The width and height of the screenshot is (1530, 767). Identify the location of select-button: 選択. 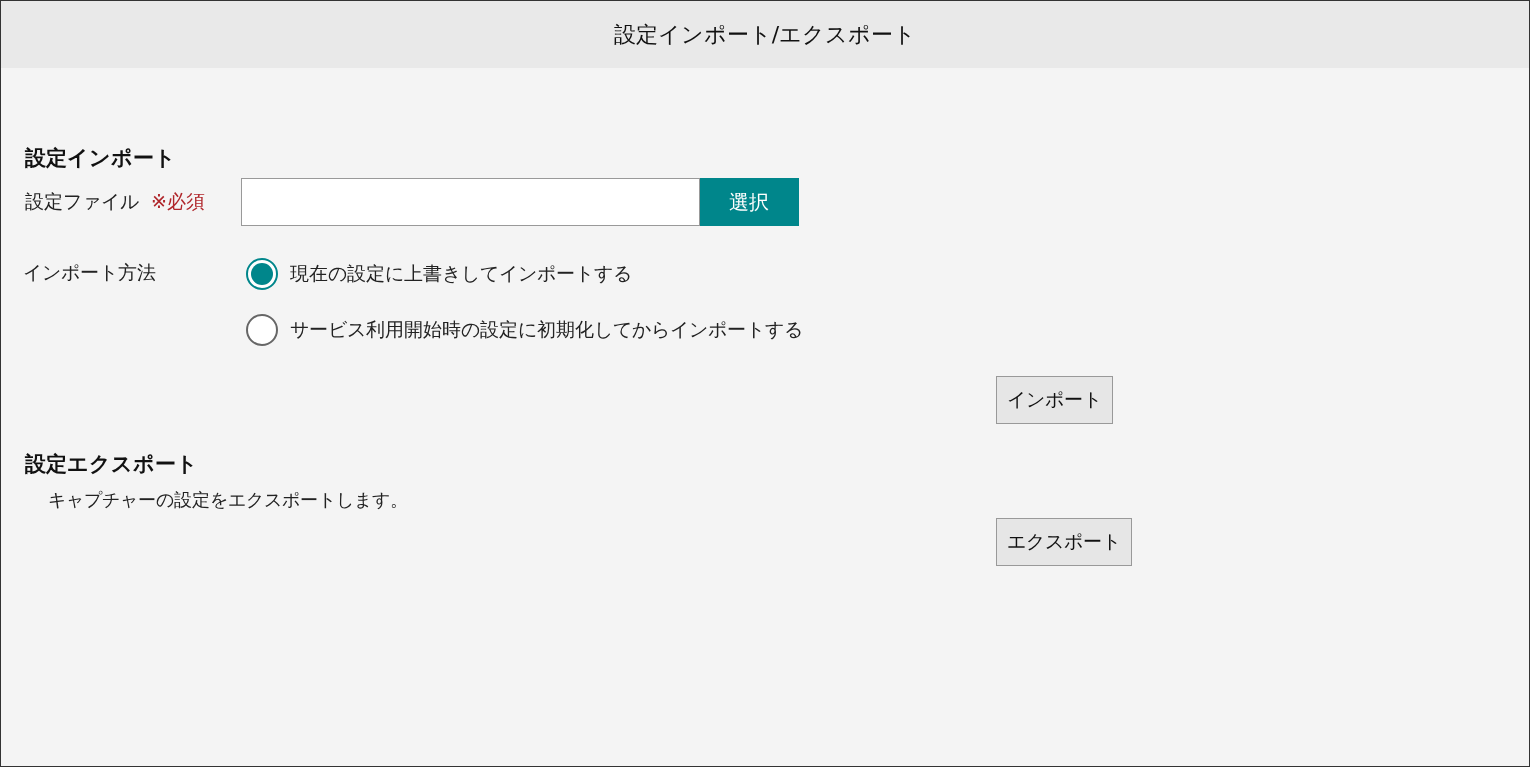
(749, 202).